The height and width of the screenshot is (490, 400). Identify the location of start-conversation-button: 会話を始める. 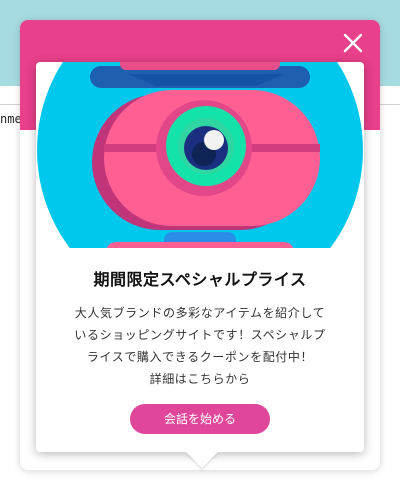
(200, 419).